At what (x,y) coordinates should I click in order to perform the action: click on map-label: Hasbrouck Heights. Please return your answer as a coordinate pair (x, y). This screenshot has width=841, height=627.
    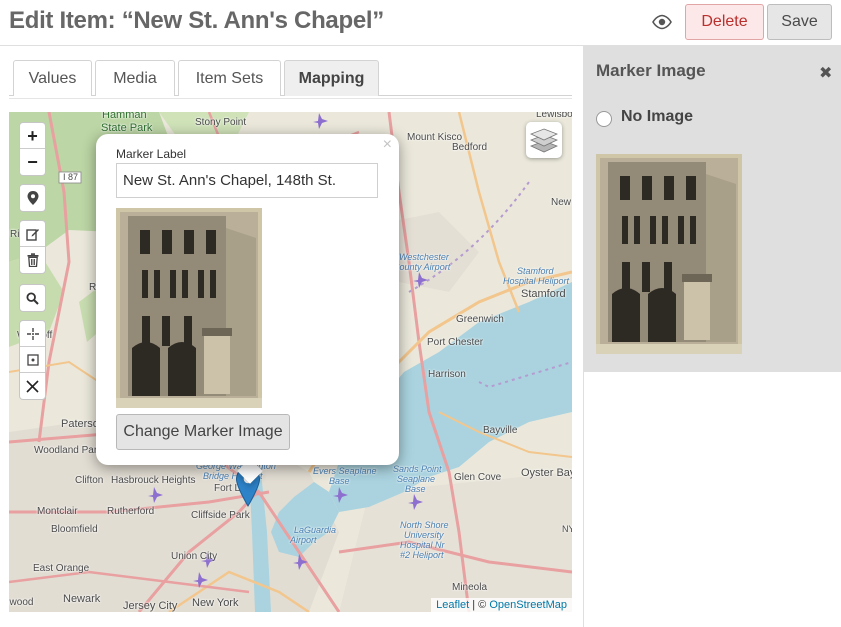
    Looking at the image, I should click on (153, 480).